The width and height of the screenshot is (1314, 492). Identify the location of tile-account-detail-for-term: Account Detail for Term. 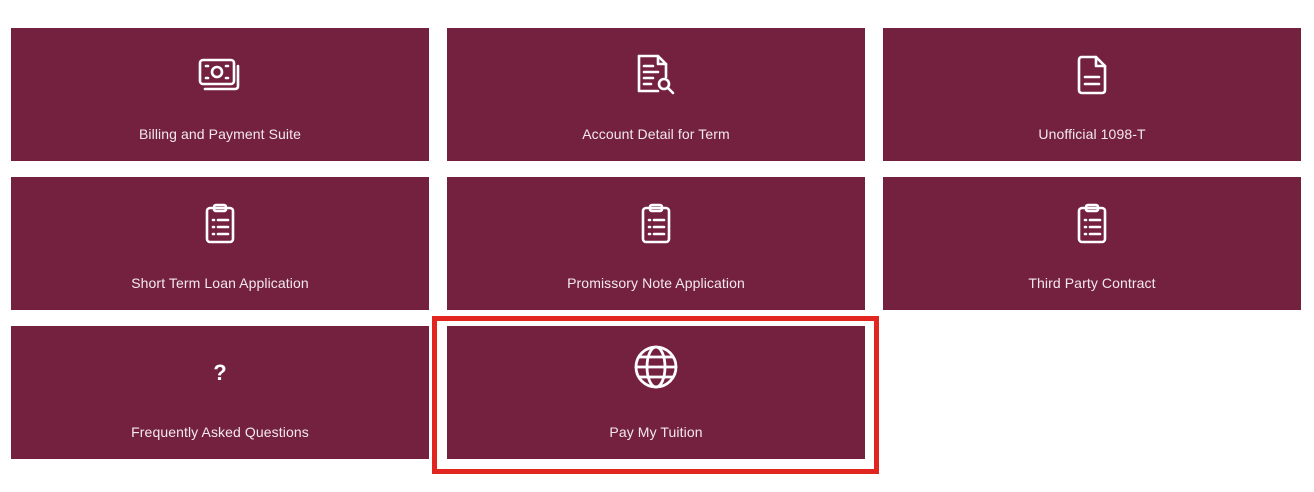
(656, 94).